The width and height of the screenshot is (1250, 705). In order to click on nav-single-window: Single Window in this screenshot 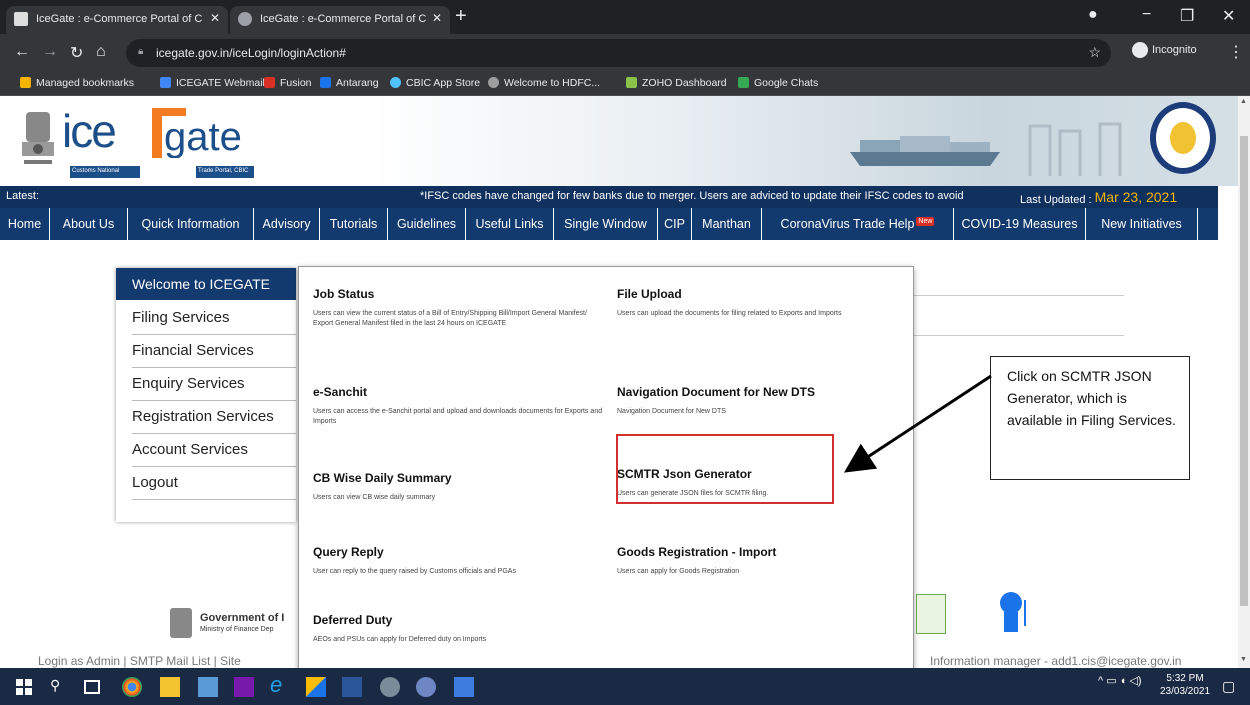, I will do `click(606, 224)`.